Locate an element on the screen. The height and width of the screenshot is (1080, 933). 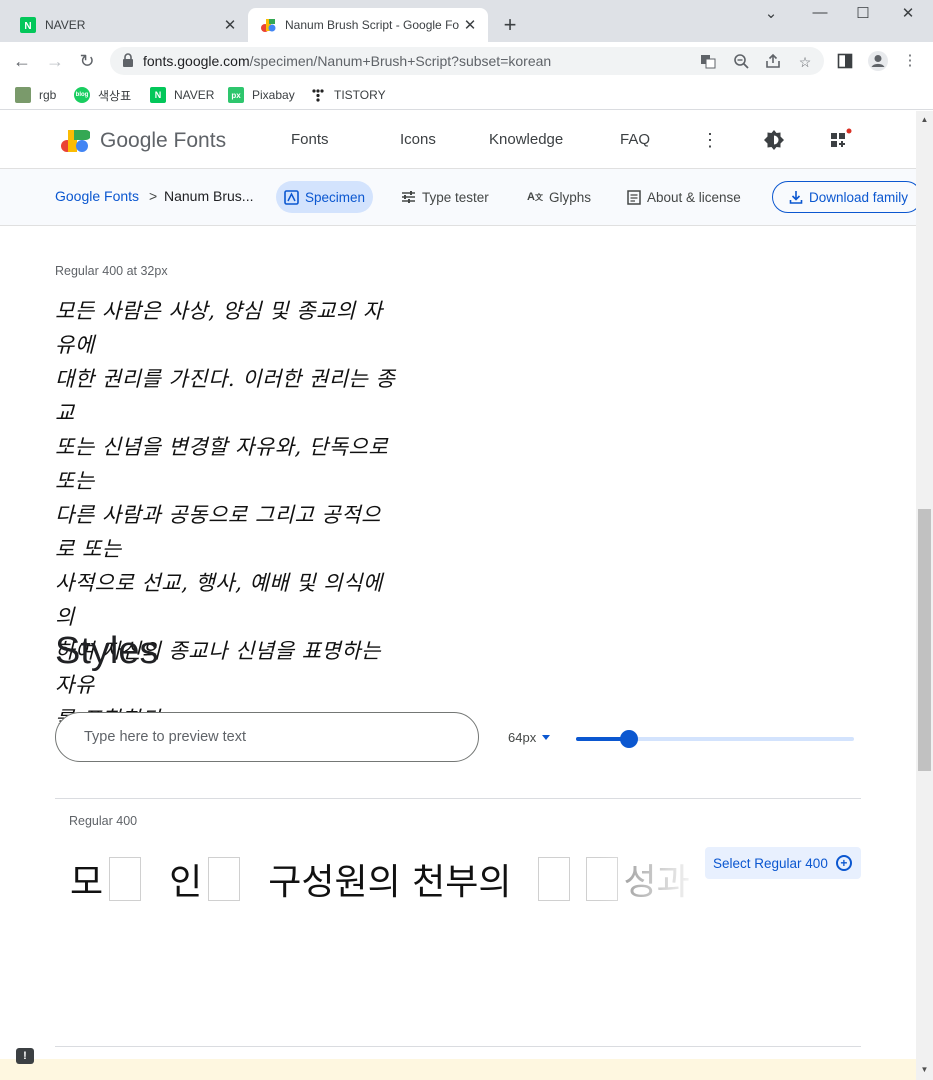
google-fonts-logo-icon is located at coordinates (75, 141).